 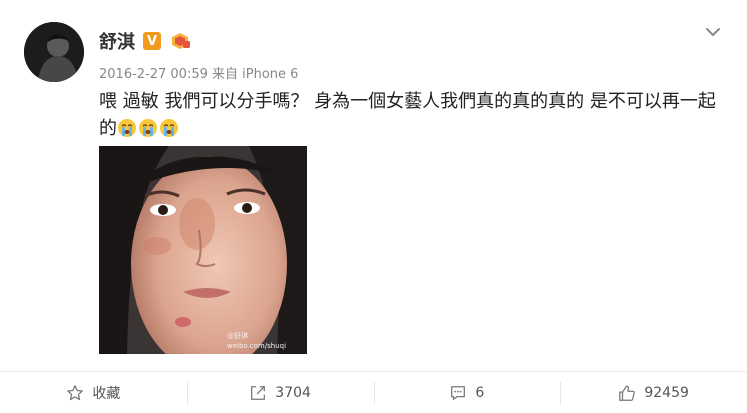 I want to click on like-count: 92459, so click(x=666, y=392).